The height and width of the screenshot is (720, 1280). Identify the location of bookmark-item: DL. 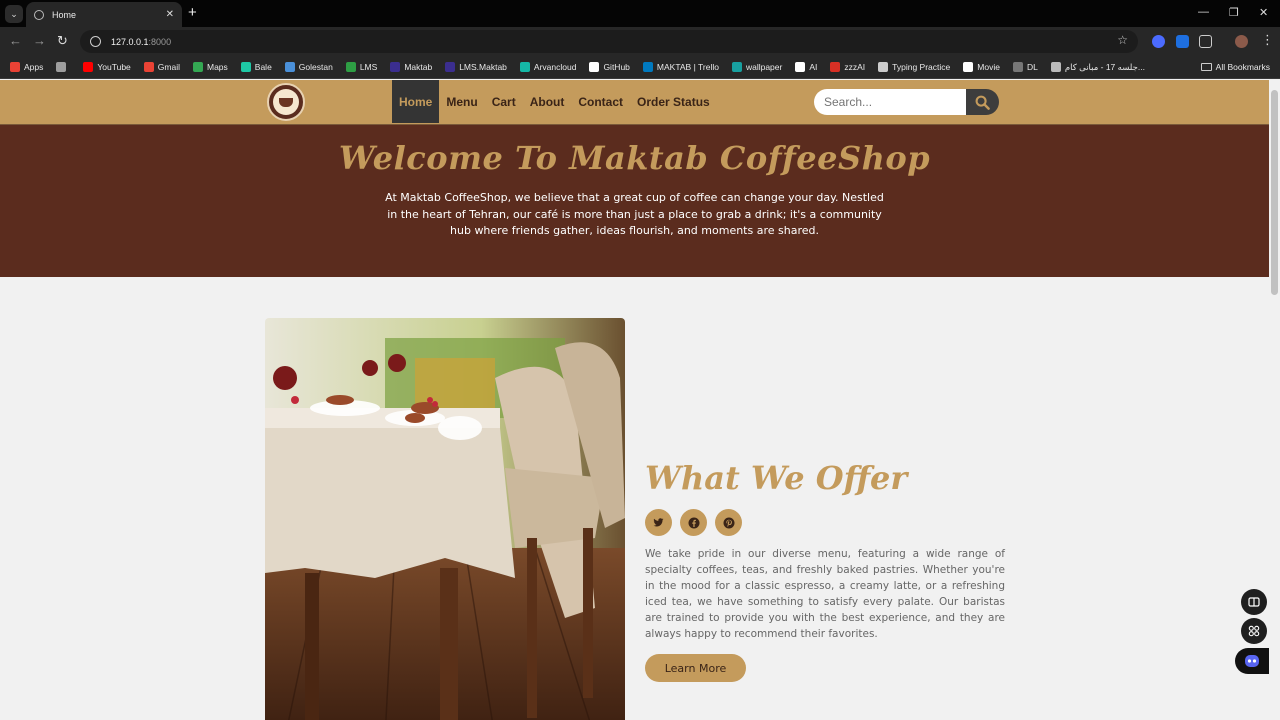
(1025, 67).